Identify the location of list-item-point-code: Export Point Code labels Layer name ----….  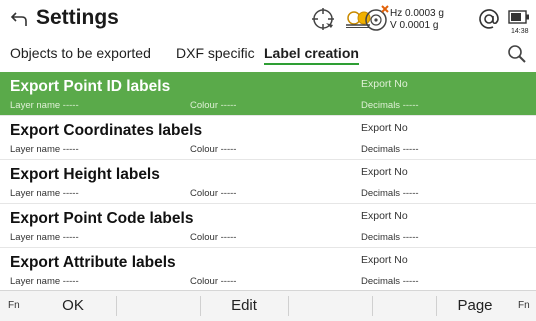
(268, 226).